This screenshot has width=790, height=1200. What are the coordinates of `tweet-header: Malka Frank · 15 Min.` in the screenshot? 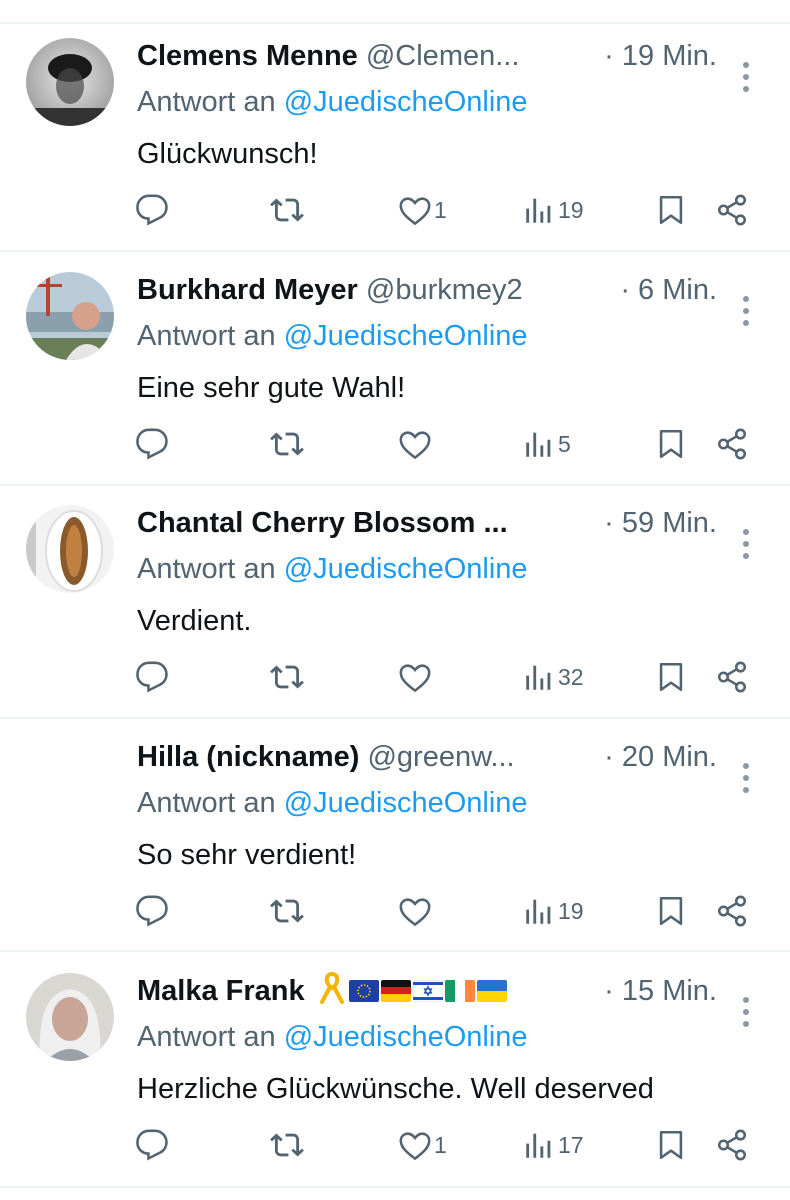 It's located at (427, 991).